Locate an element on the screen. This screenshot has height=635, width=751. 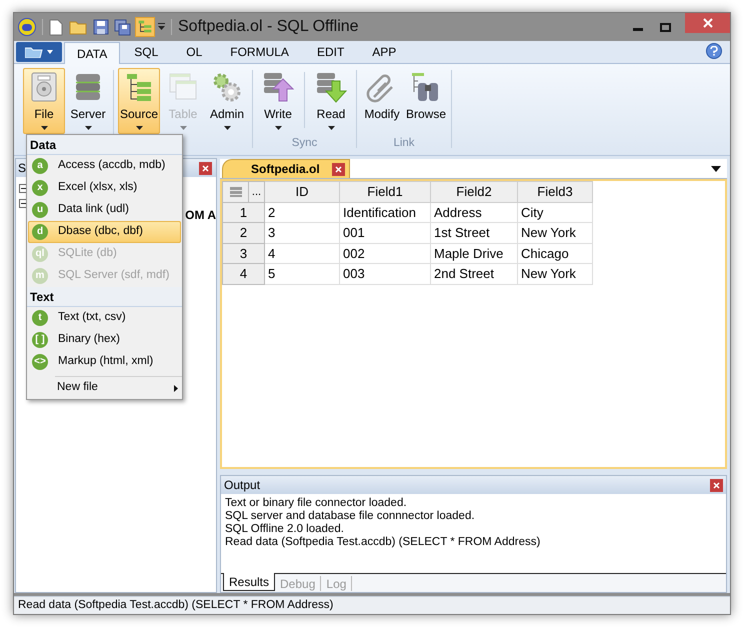
minimize-icon is located at coordinates (638, 29).